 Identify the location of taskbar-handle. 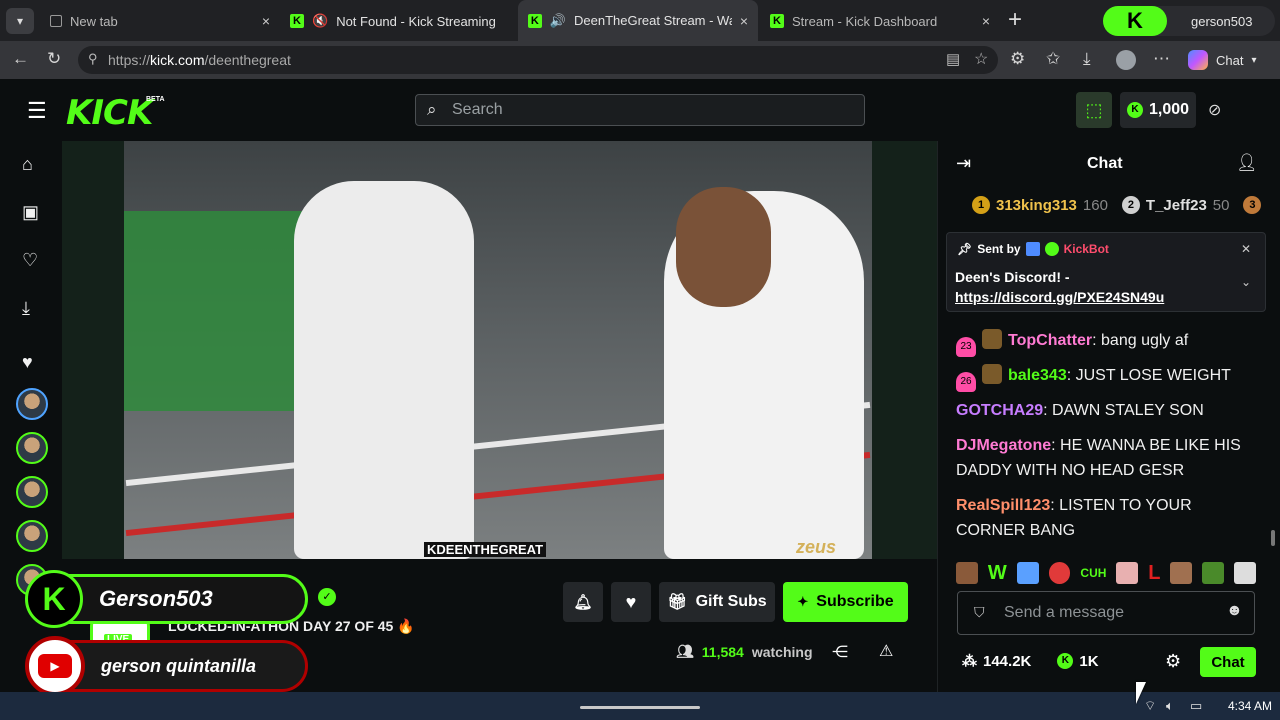
(640, 707).